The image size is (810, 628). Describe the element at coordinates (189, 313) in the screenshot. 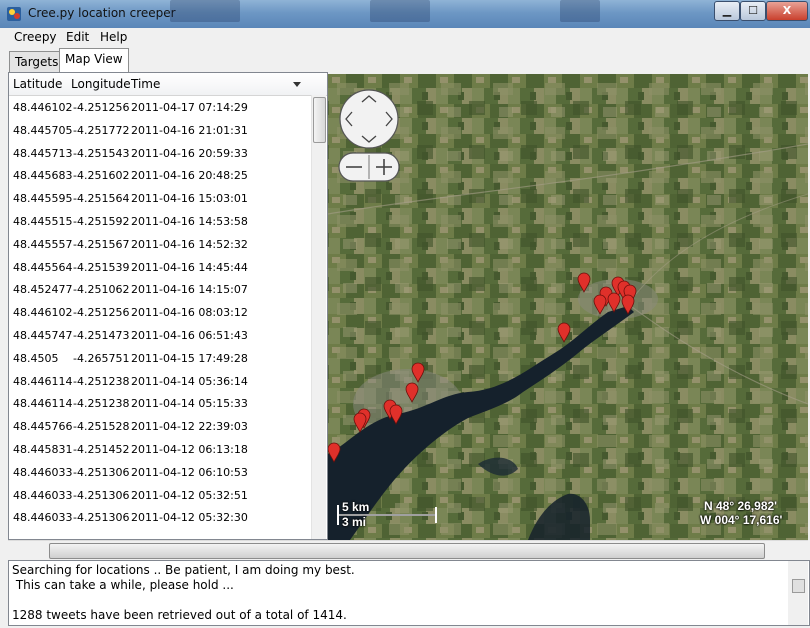

I see `cell-time: 2011-04-16 08:03:12` at that location.